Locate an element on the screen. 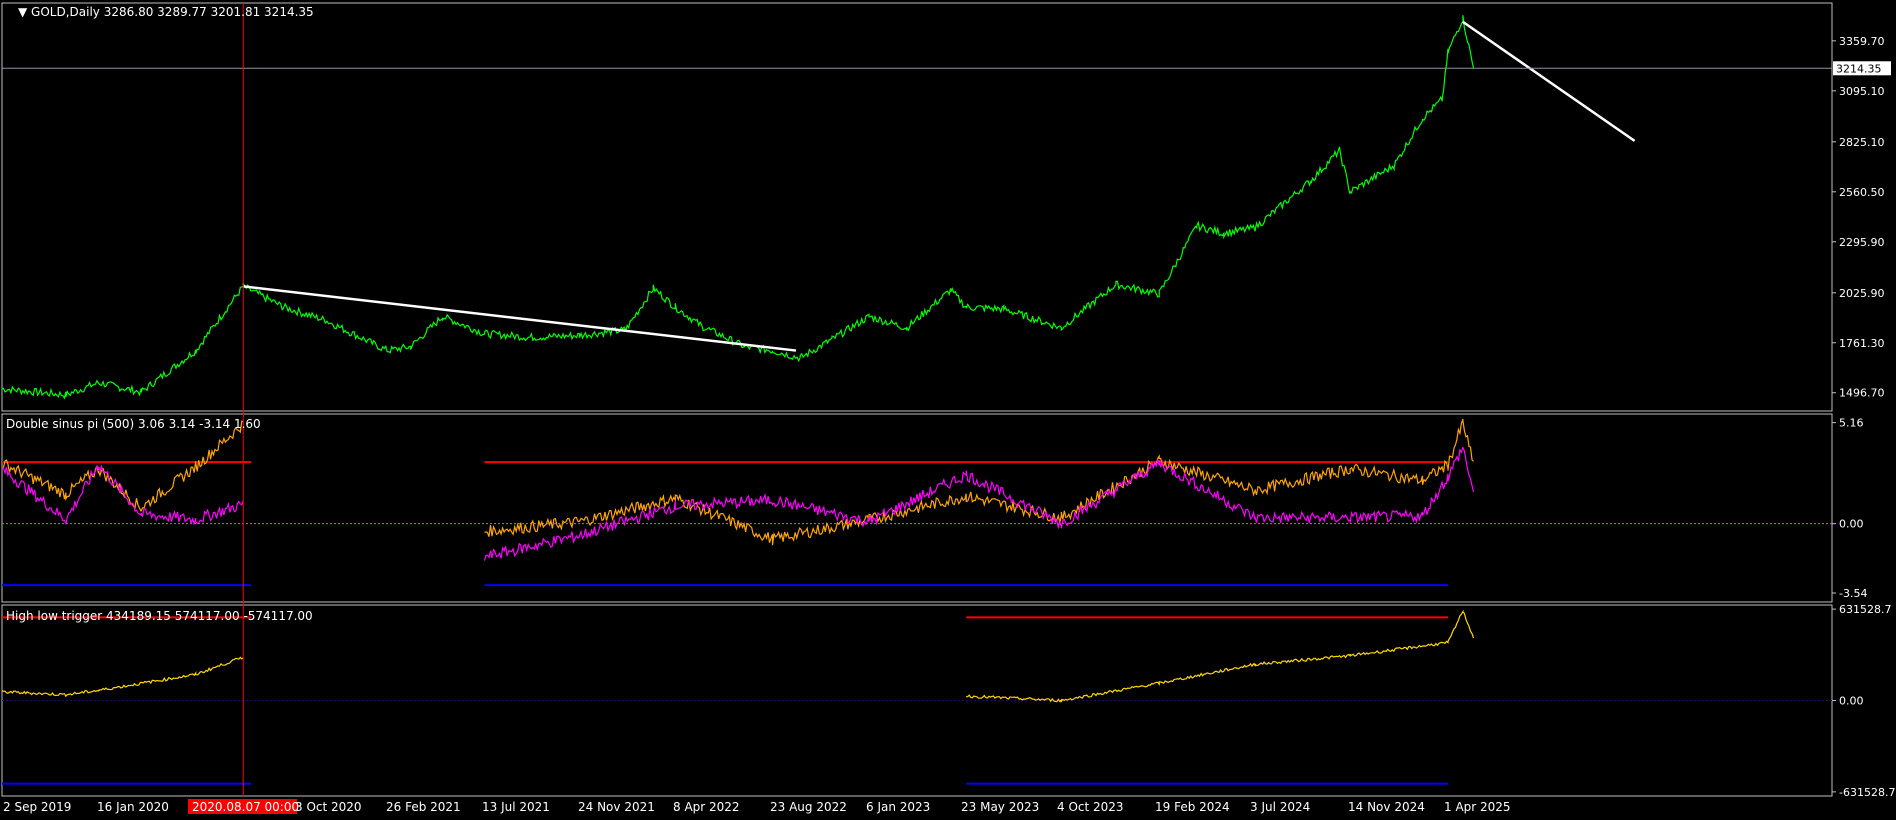 This screenshot has height=820, width=1896. cursor-time-label: 2020.08.07 00:00 is located at coordinates (245, 807).